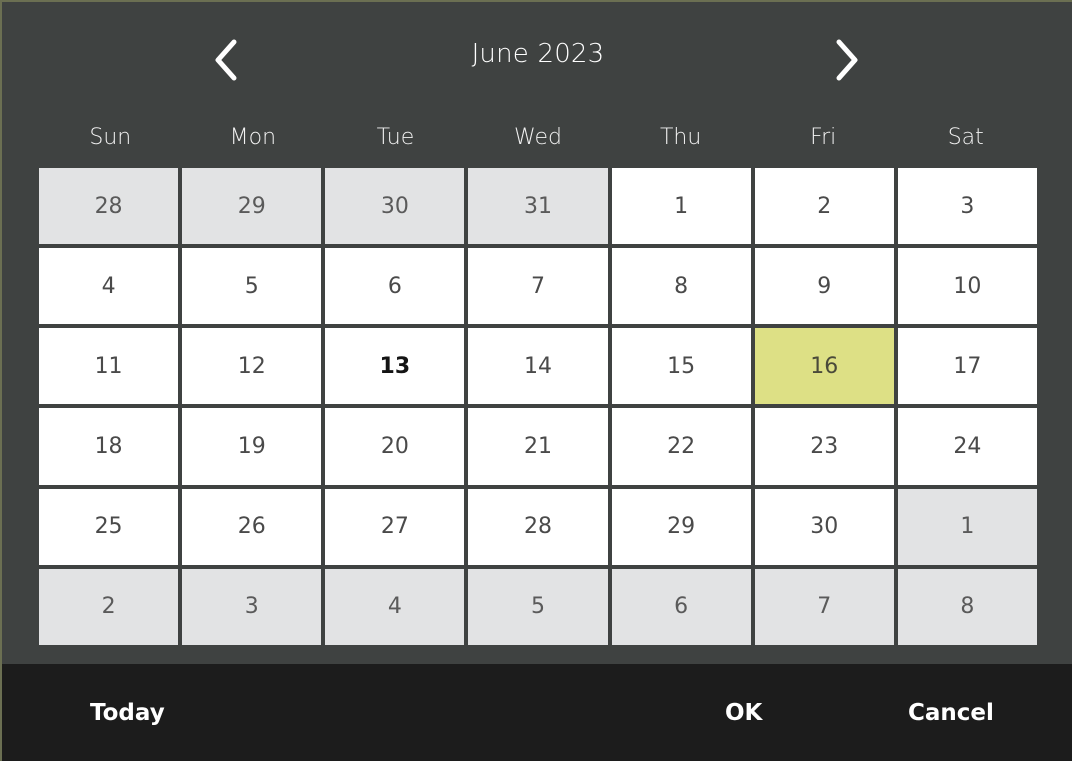 This screenshot has height=761, width=1072. I want to click on day-cell: 17, so click(967, 366).